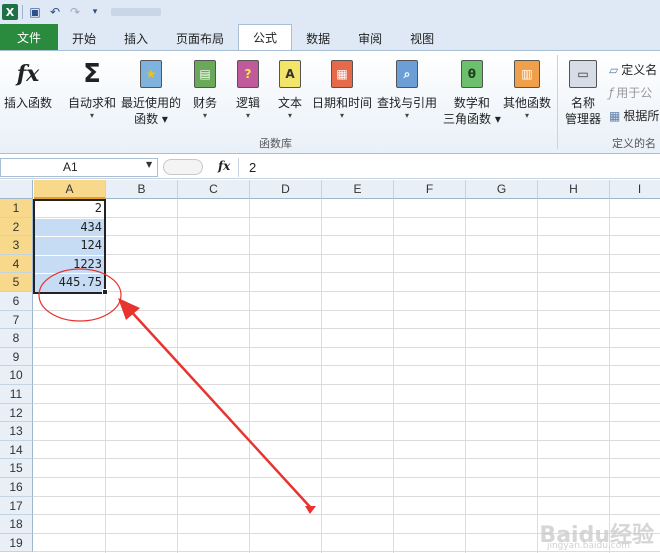 The image size is (660, 553). What do you see at coordinates (449, 167) in the screenshot?
I see `formula-input: 2` at bounding box center [449, 167].